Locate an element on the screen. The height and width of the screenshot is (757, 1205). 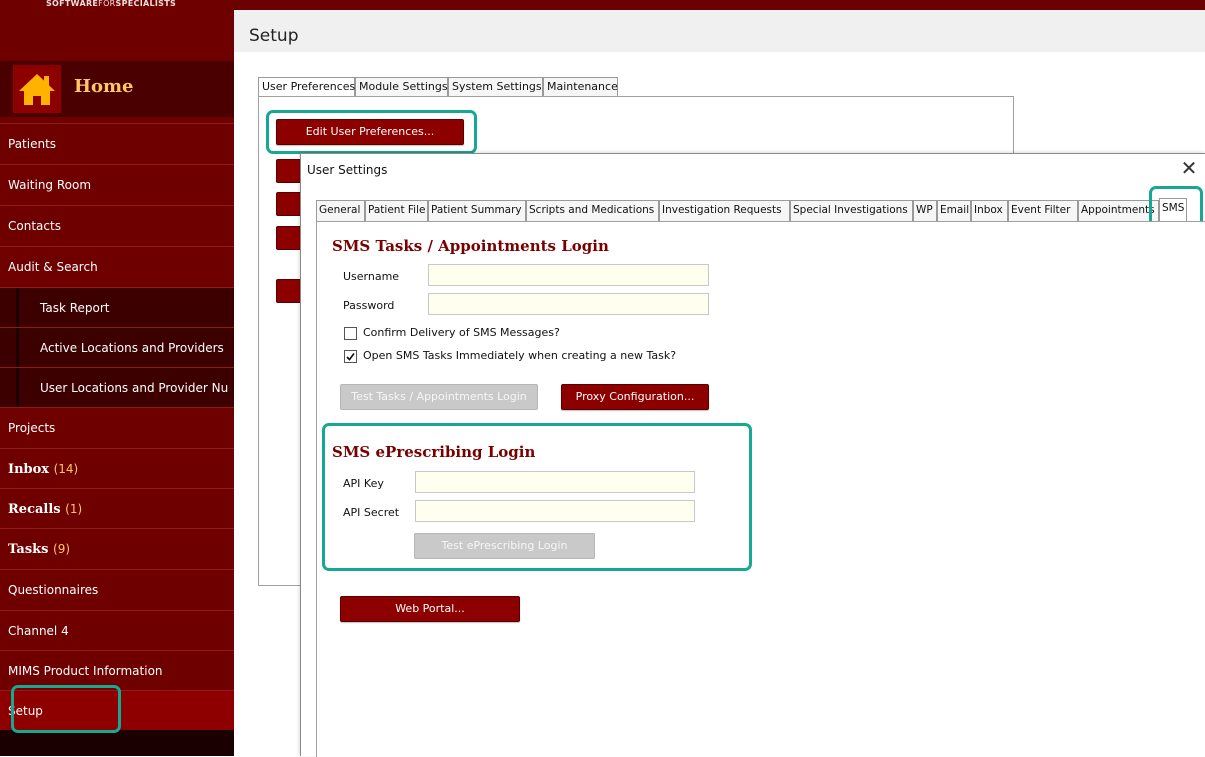
sms-login-title: SMS Tasks / Appointments Login is located at coordinates (470, 246).